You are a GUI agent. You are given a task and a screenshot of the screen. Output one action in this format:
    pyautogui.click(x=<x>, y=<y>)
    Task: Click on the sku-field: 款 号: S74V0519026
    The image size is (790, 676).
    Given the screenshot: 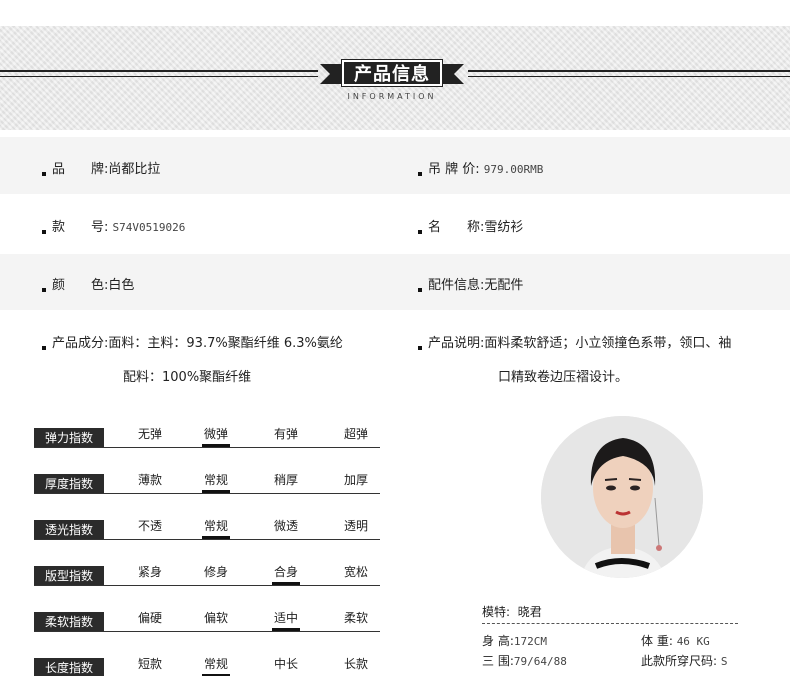 What is the action you would take?
    pyautogui.click(x=113, y=225)
    